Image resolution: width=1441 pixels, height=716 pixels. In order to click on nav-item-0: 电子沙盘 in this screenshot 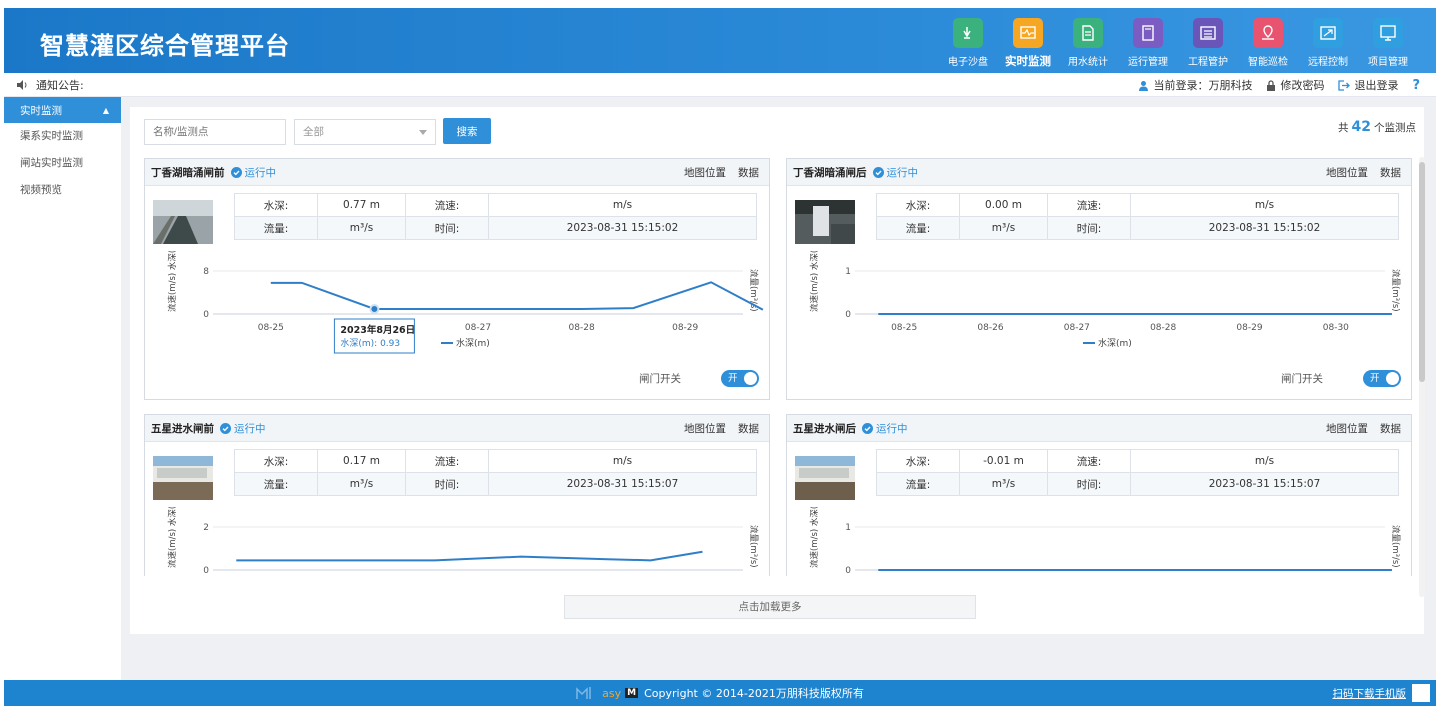, I will do `click(968, 43)`.